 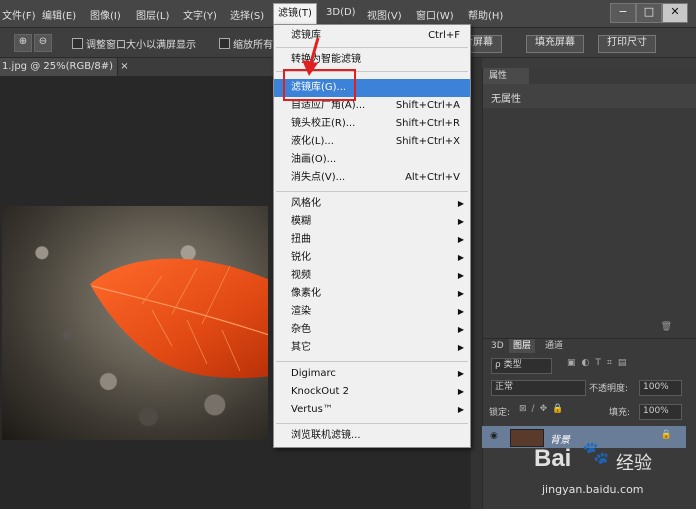 What do you see at coordinates (372, 178) in the screenshot?
I see `menu-vanishing-point: 消失点(V)... Alt+Ctrl+V` at bounding box center [372, 178].